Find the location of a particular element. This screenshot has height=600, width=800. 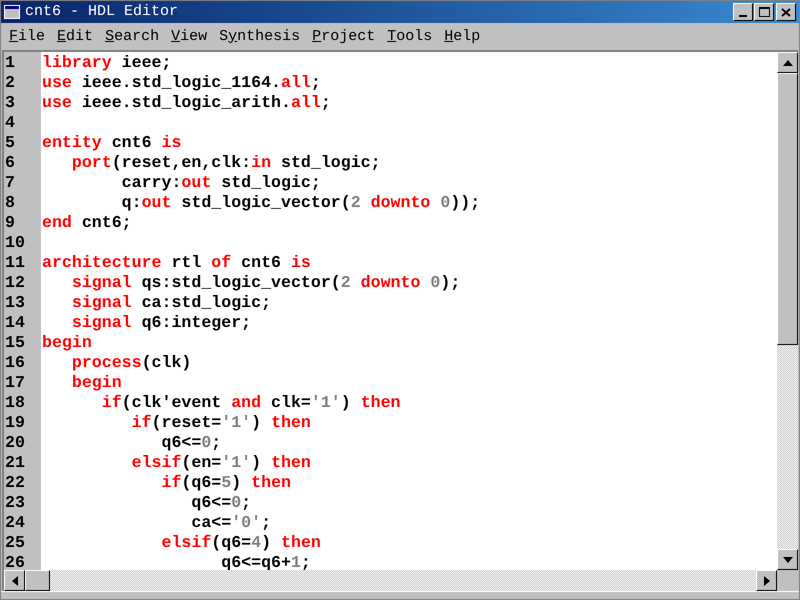

close-button is located at coordinates (786, 12).